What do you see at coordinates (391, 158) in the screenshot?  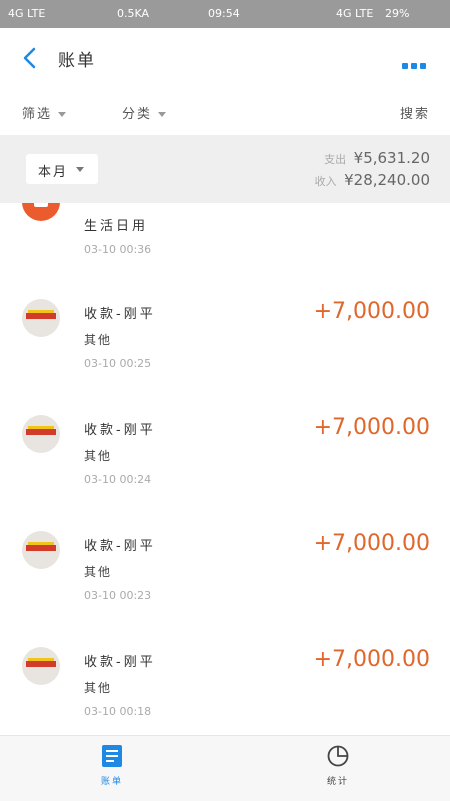 I see `expense-value: ¥5,631.20` at bounding box center [391, 158].